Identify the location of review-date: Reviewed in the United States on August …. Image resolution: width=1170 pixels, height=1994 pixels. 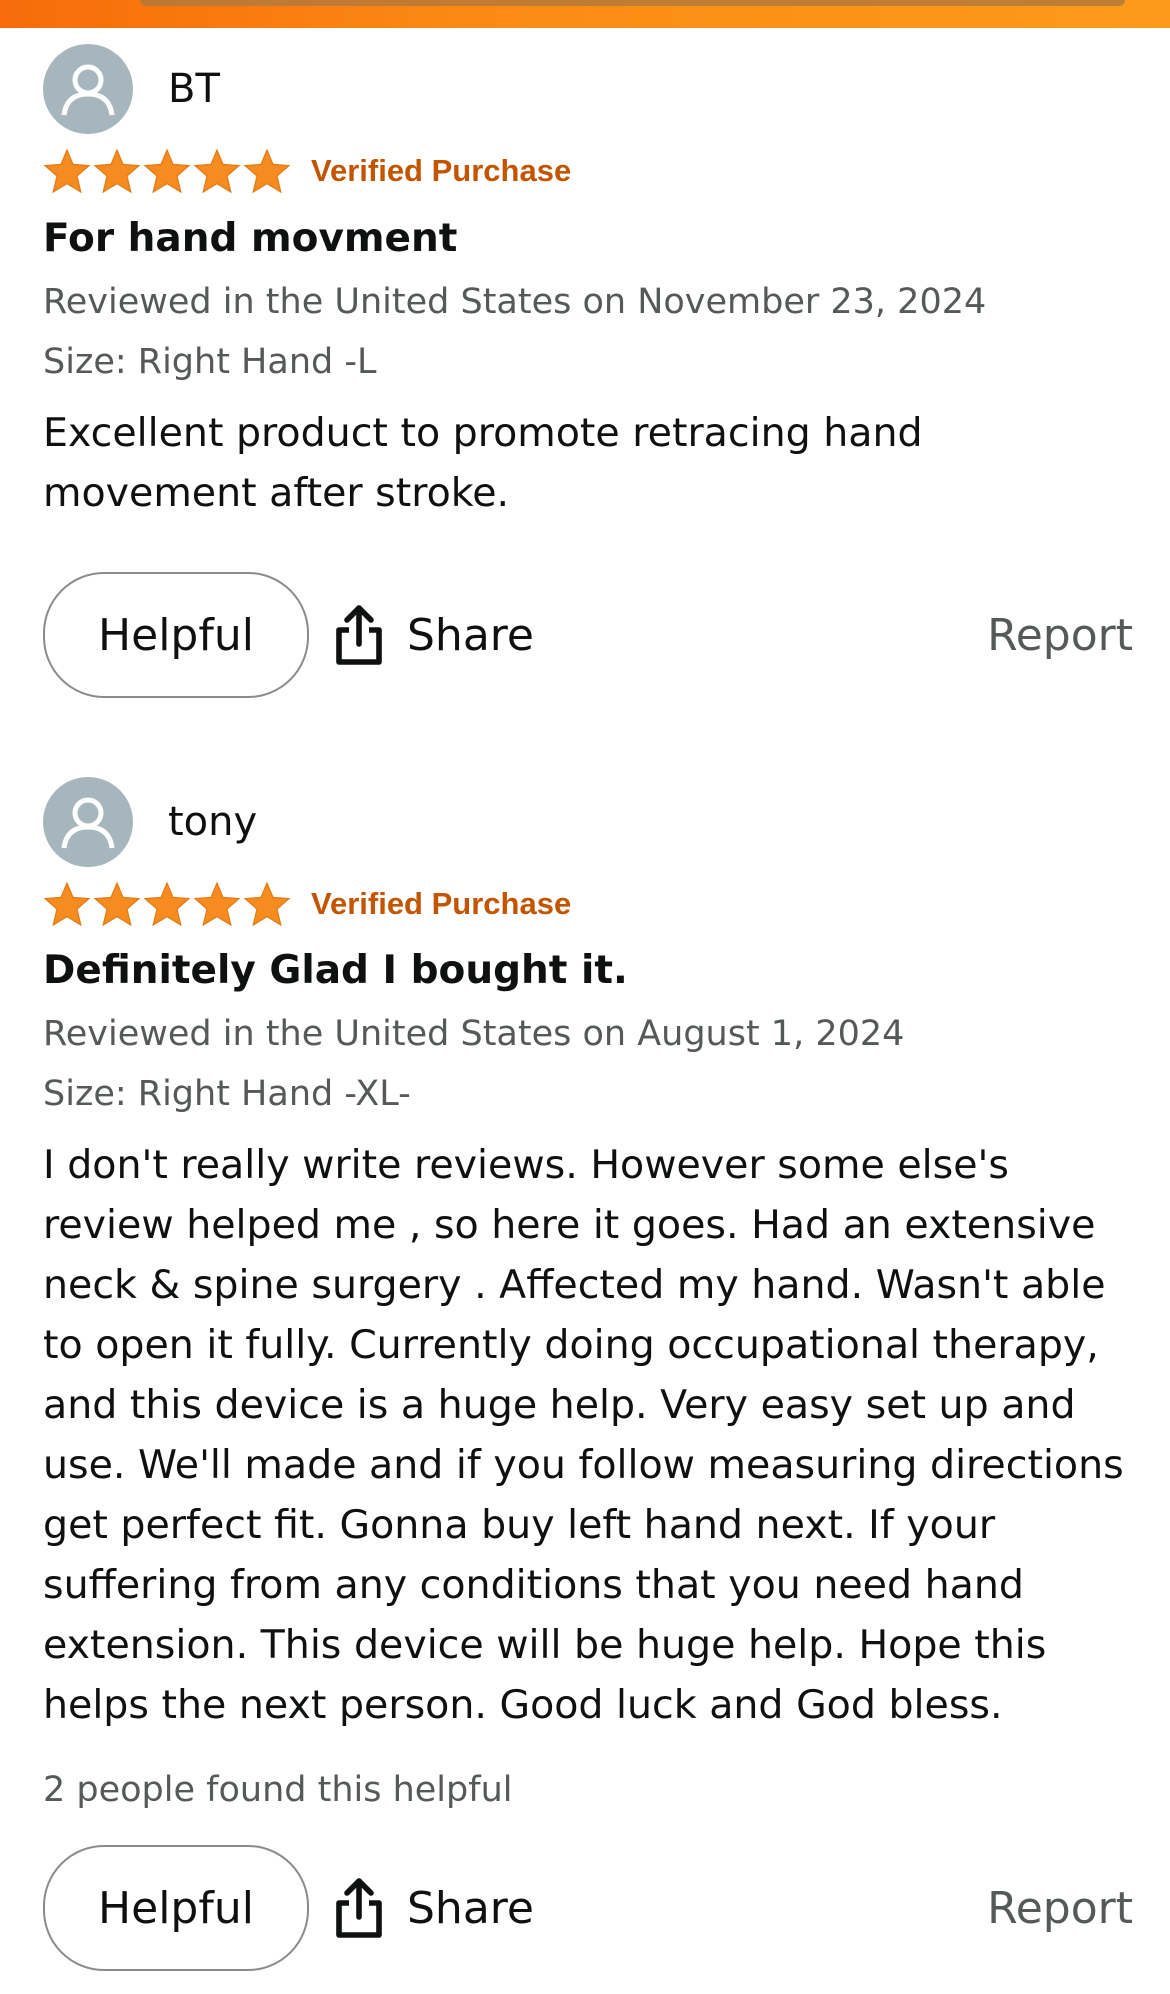
(474, 1034).